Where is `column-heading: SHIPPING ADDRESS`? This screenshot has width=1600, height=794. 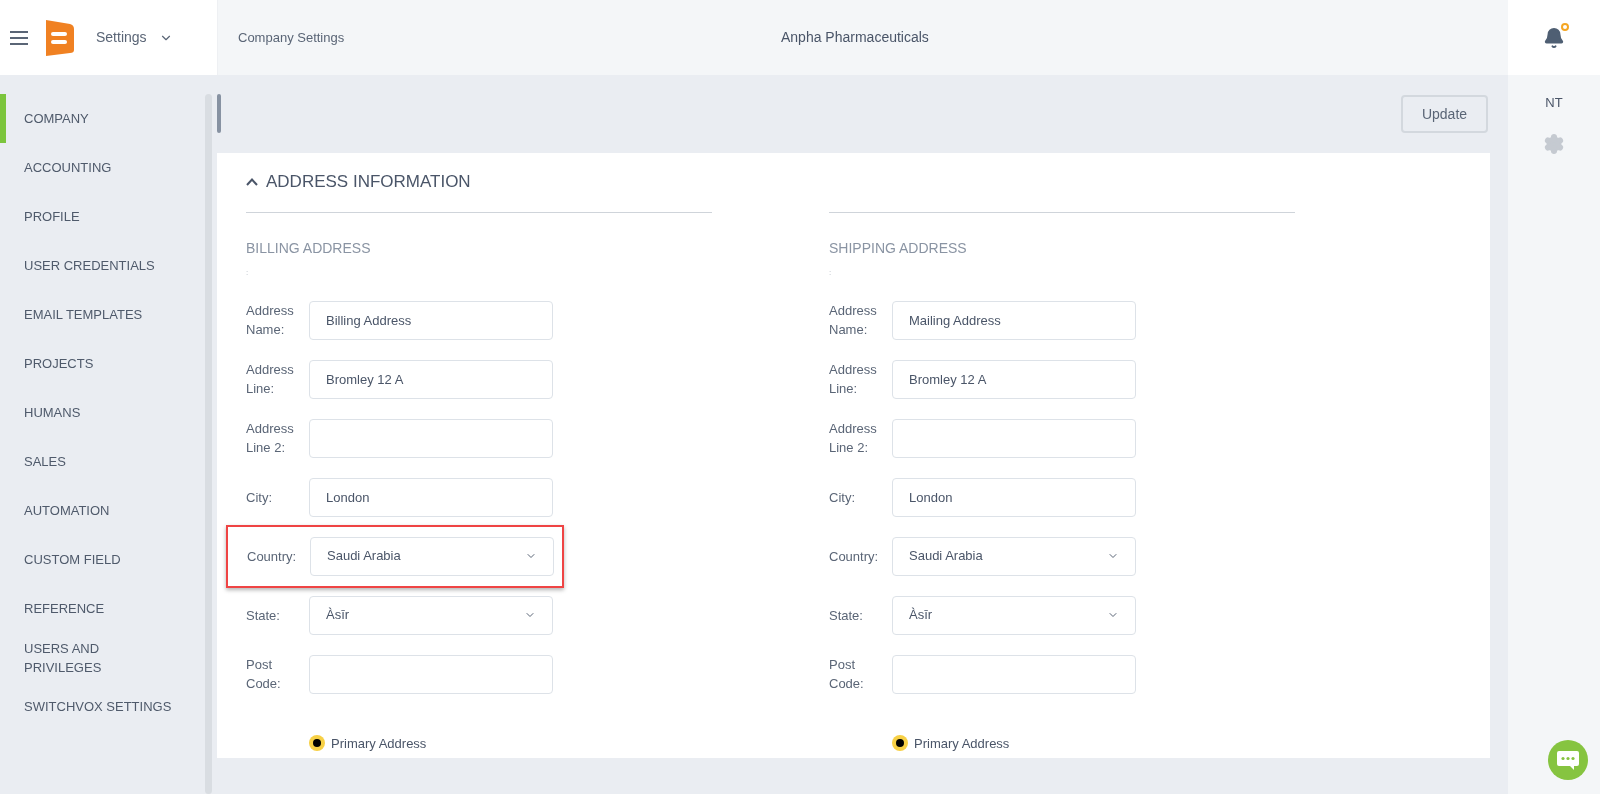 column-heading: SHIPPING ADDRESS is located at coordinates (898, 248).